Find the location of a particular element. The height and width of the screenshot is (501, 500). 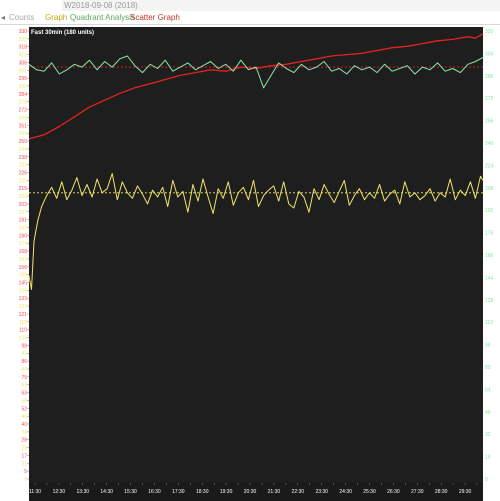

left-axis-tick-label: 11 is located at coordinates (24, 464).